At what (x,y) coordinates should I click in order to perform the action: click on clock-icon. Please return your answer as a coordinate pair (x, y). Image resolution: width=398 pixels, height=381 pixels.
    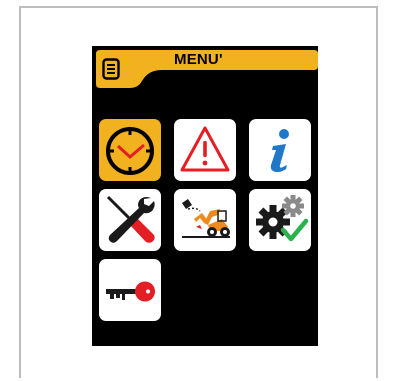
    Looking at the image, I should click on (130, 151).